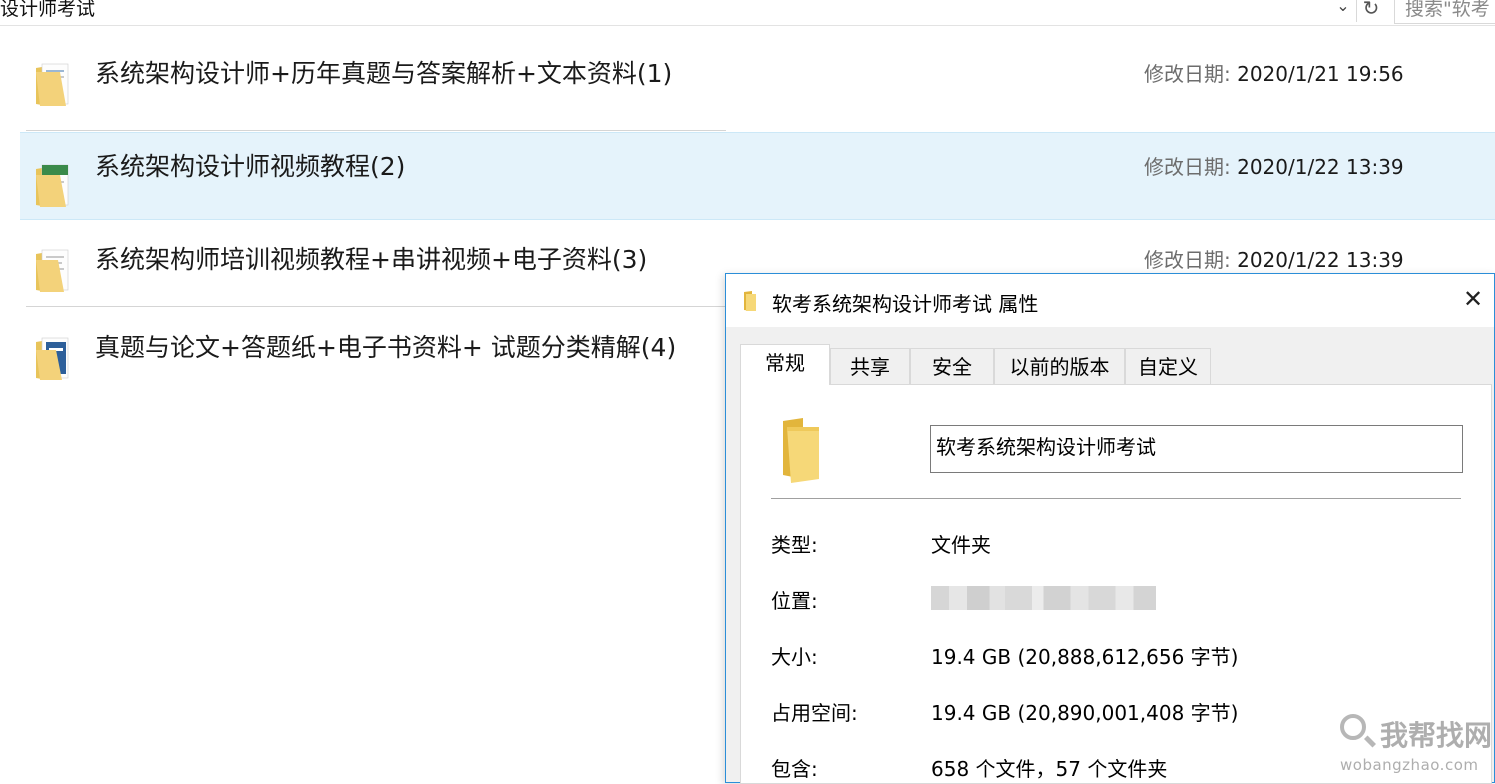  What do you see at coordinates (870, 366) in the screenshot?
I see `tab-sharing: 共享` at bounding box center [870, 366].